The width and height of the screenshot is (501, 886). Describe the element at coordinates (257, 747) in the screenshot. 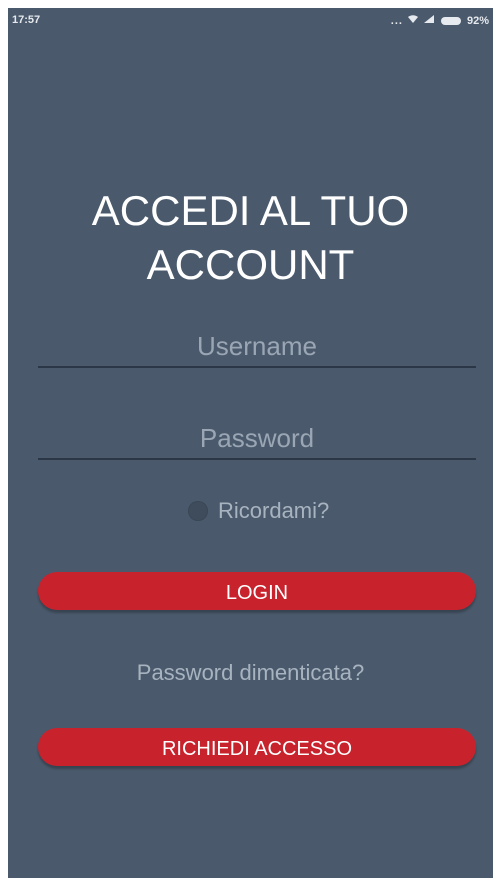

I see `request-access-button: RICHIEDI ACCESSO` at that location.